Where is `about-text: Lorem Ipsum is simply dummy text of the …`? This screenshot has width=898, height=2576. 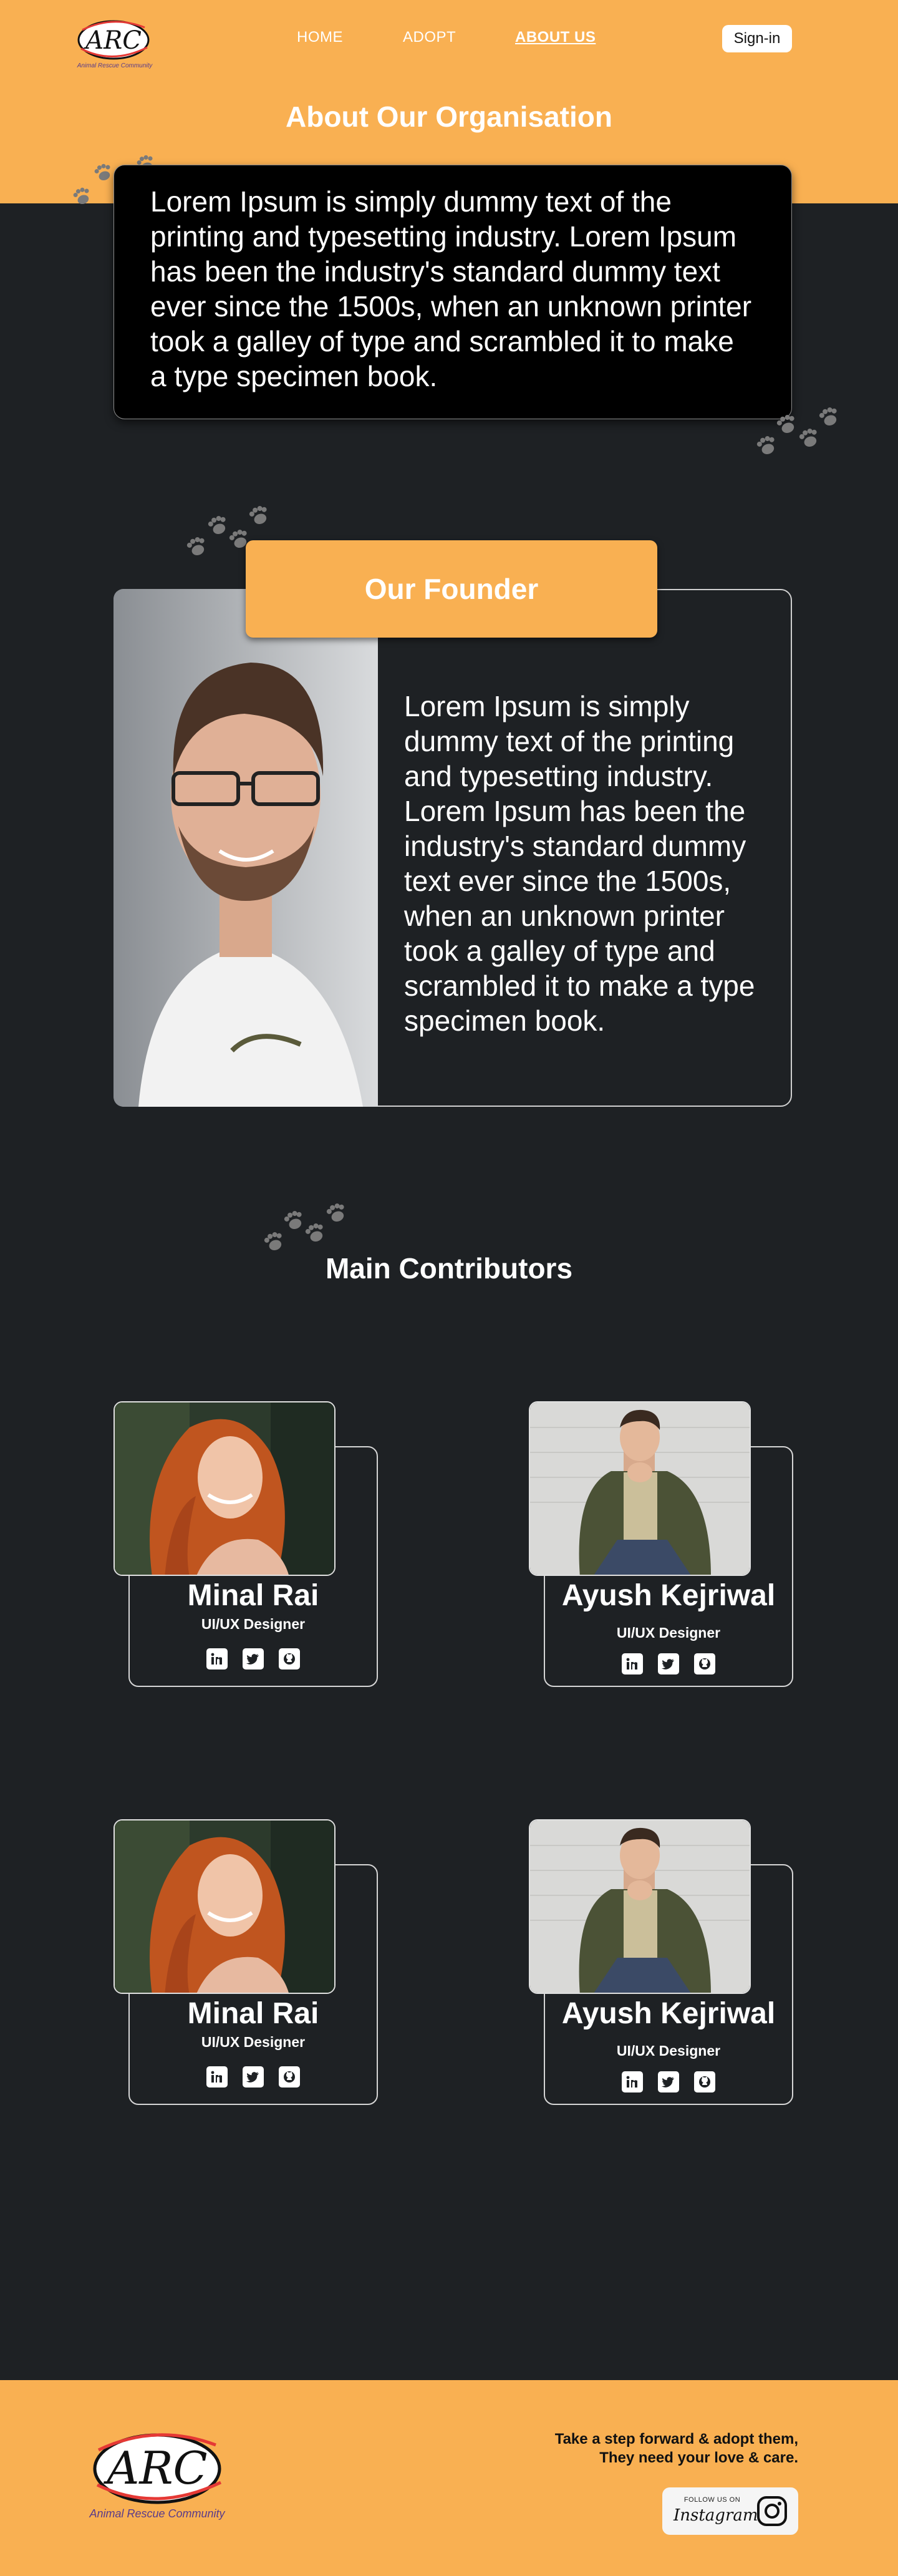 about-text: Lorem Ipsum is simply dummy text of the … is located at coordinates (451, 288).